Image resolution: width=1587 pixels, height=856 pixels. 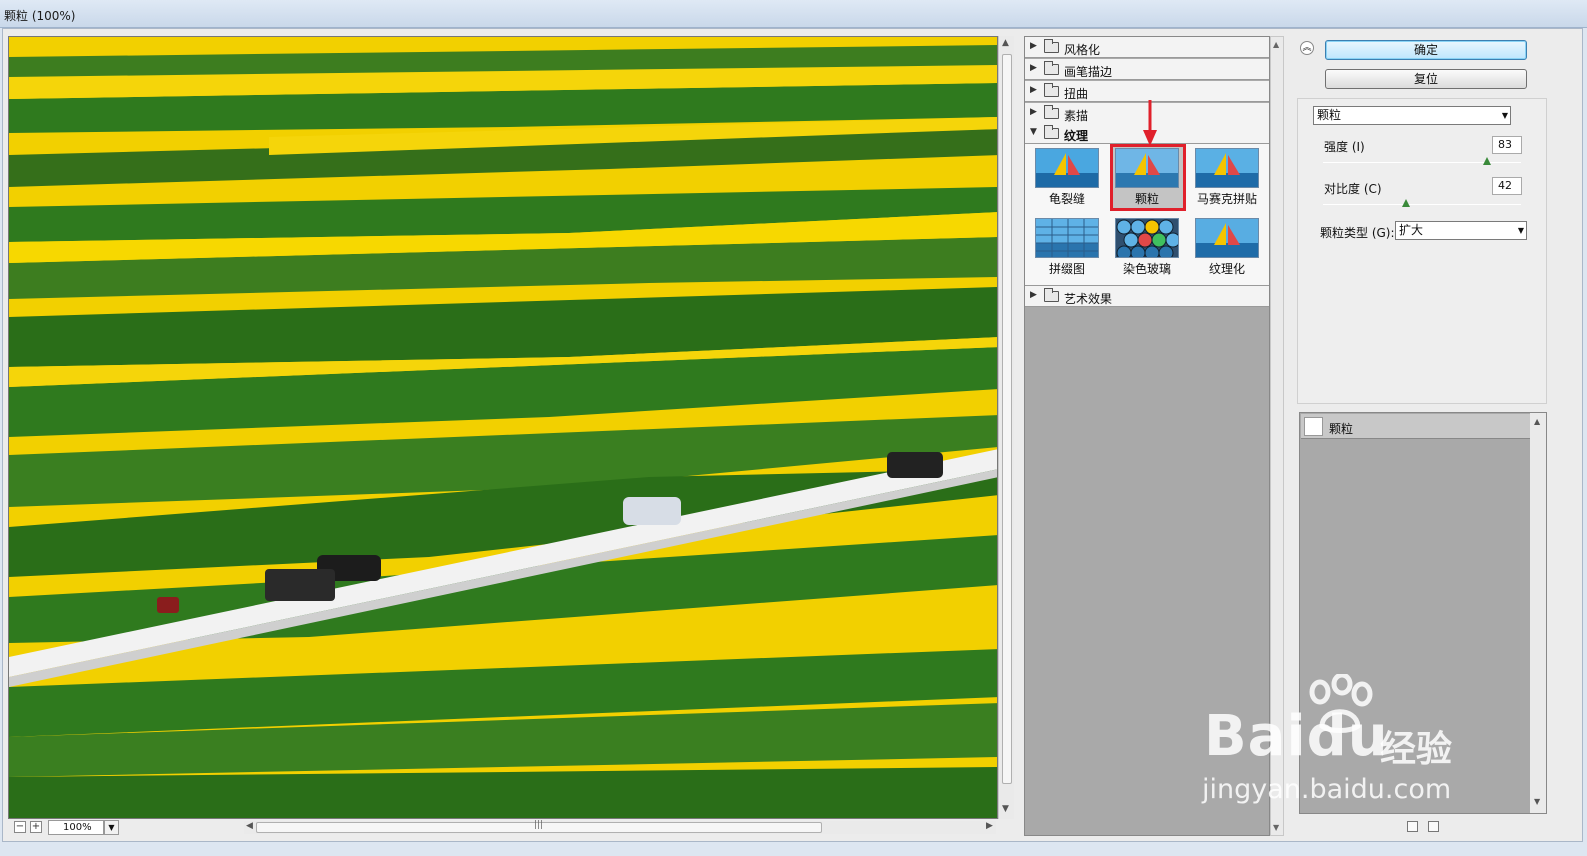 What do you see at coordinates (1147, 47) in the screenshot?
I see `category-stylize: ▶ 风格化` at bounding box center [1147, 47].